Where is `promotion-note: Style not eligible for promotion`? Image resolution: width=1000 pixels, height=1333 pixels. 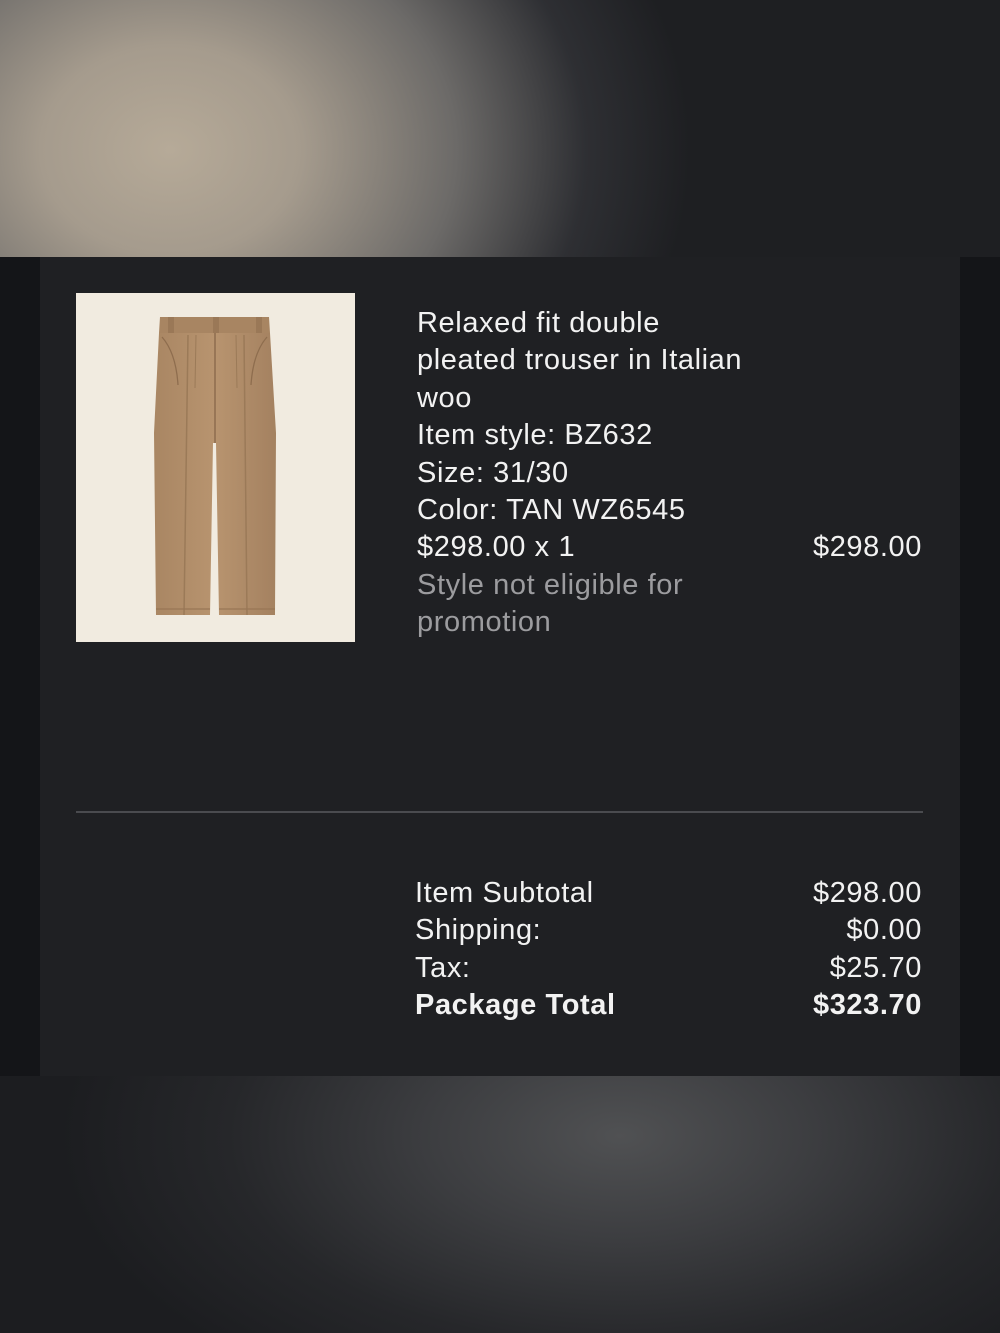
promotion-note: Style not eligible for promotion is located at coordinates (550, 603).